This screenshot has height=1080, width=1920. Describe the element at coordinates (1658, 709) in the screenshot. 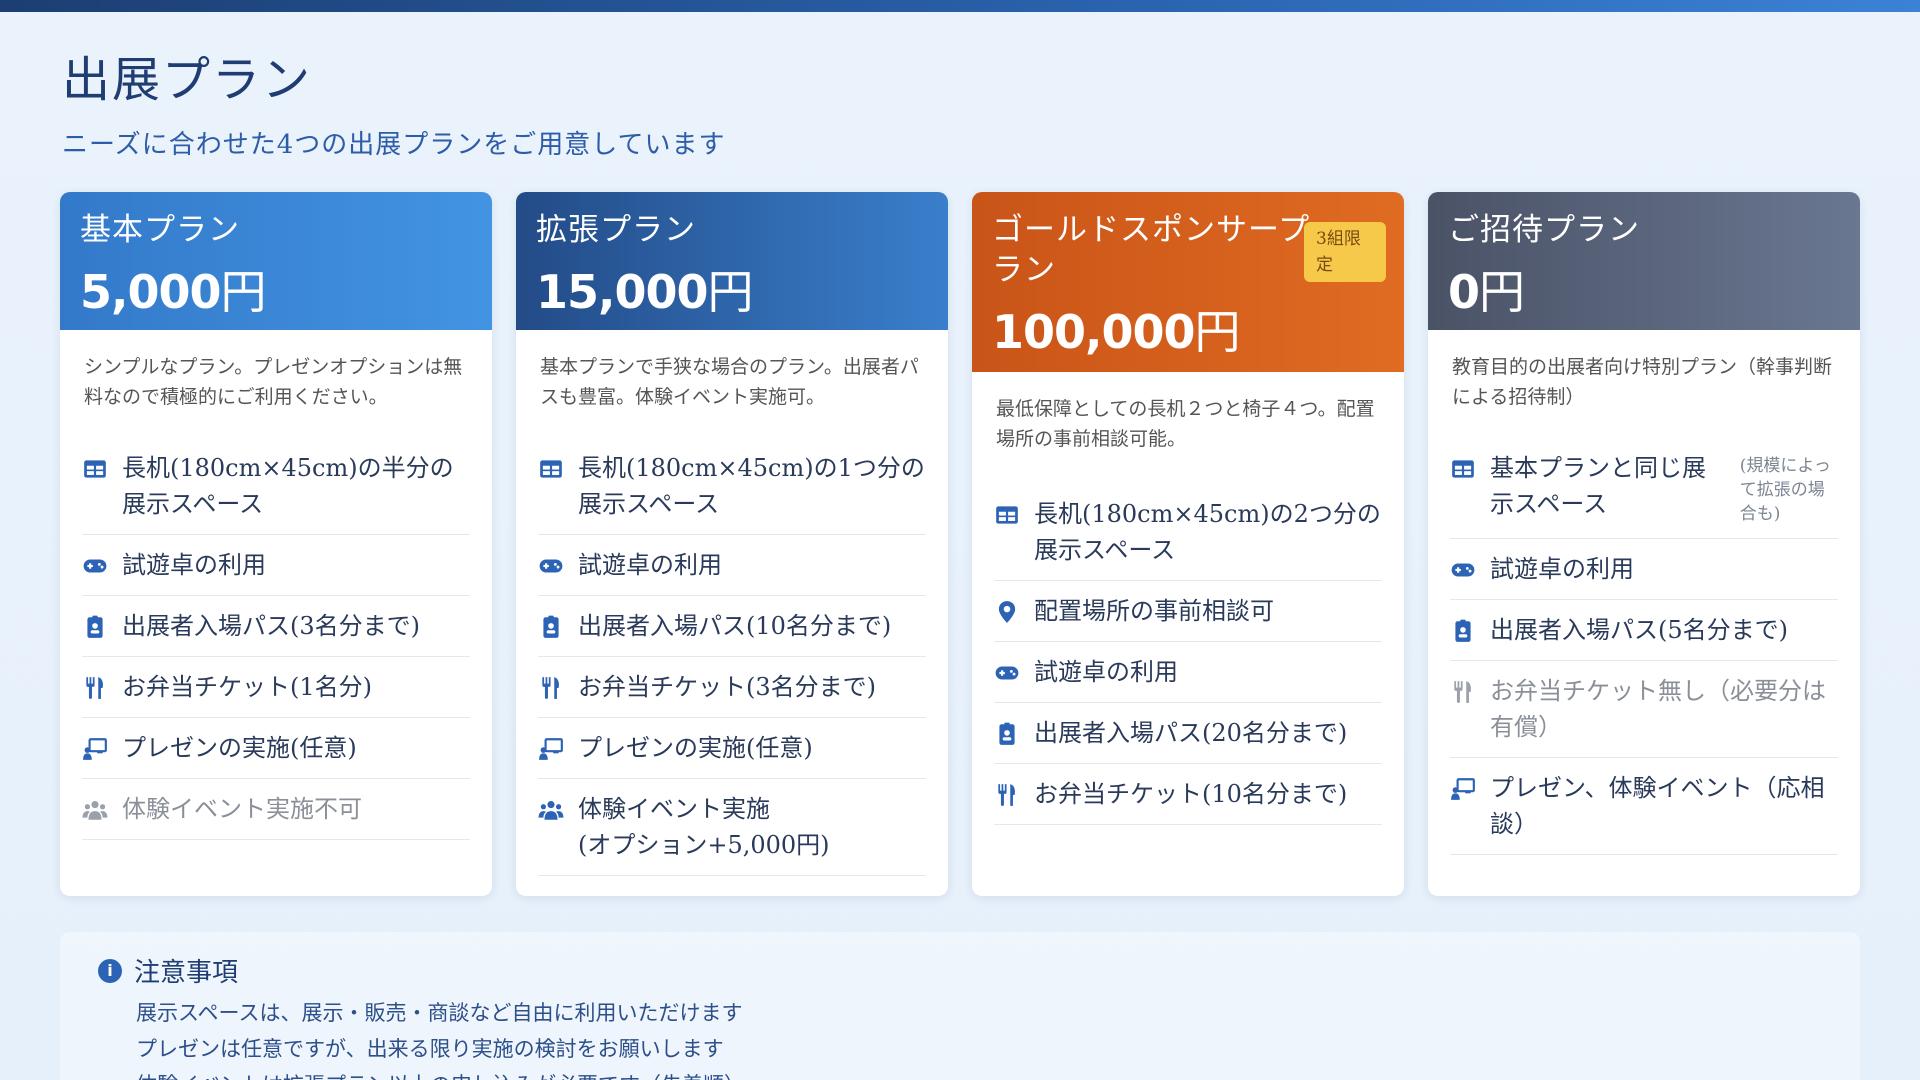

I see `feature-label: お弁当チケット無し（必要分は有償）` at that location.